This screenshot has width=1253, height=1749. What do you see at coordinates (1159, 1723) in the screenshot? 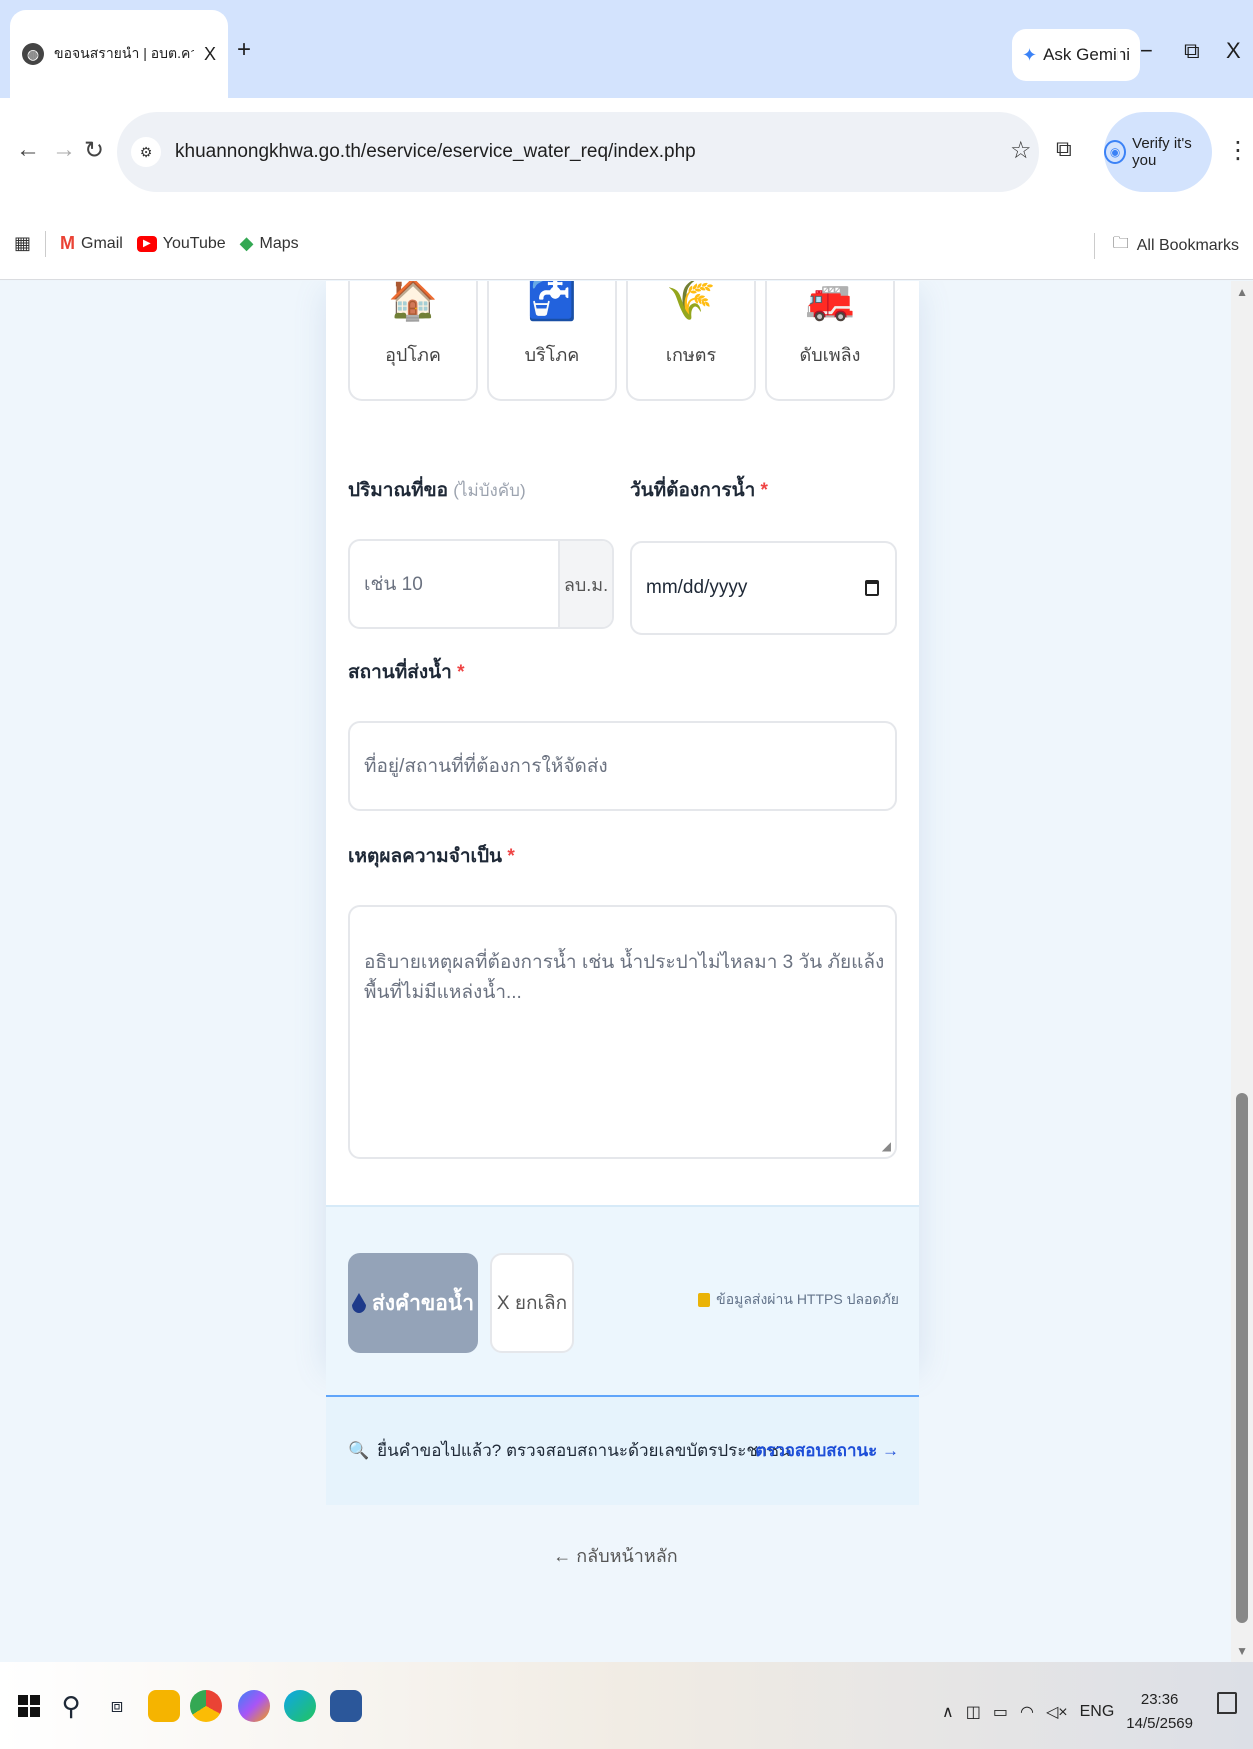
I see `clock-date: 14/5/2569` at bounding box center [1159, 1723].